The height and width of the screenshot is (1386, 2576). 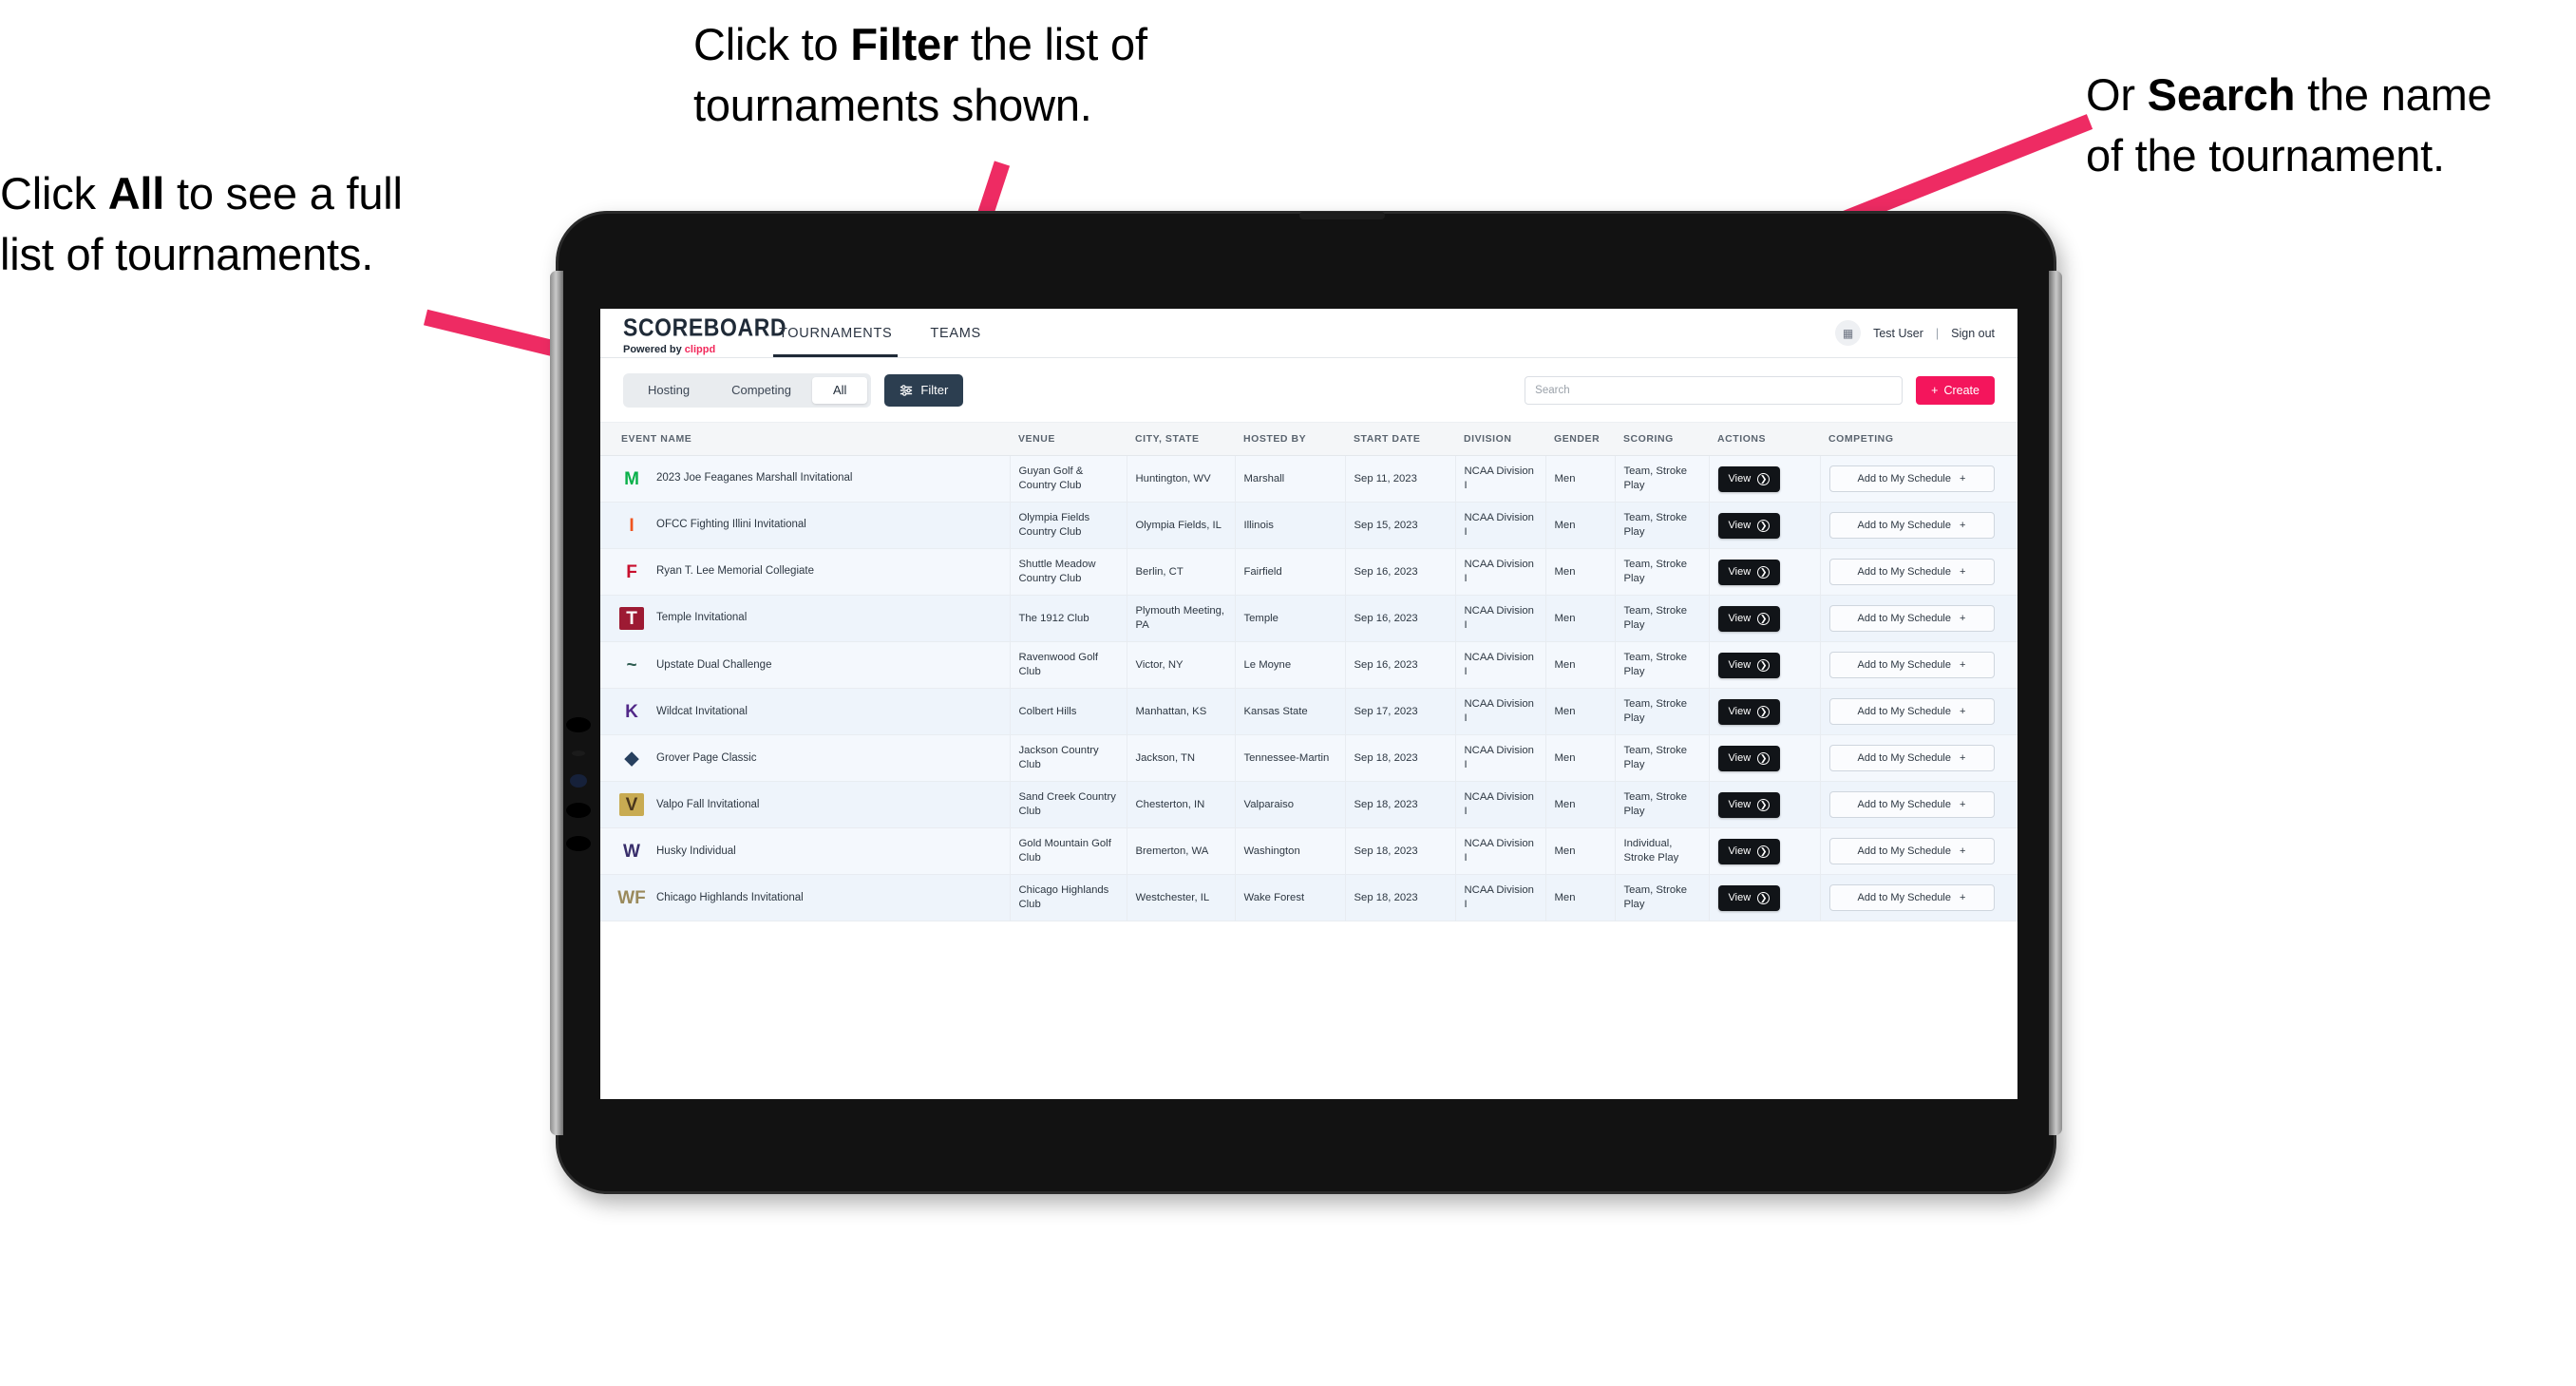 What do you see at coordinates (1181, 439) in the screenshot?
I see `th-city-state: CITY, STATE` at bounding box center [1181, 439].